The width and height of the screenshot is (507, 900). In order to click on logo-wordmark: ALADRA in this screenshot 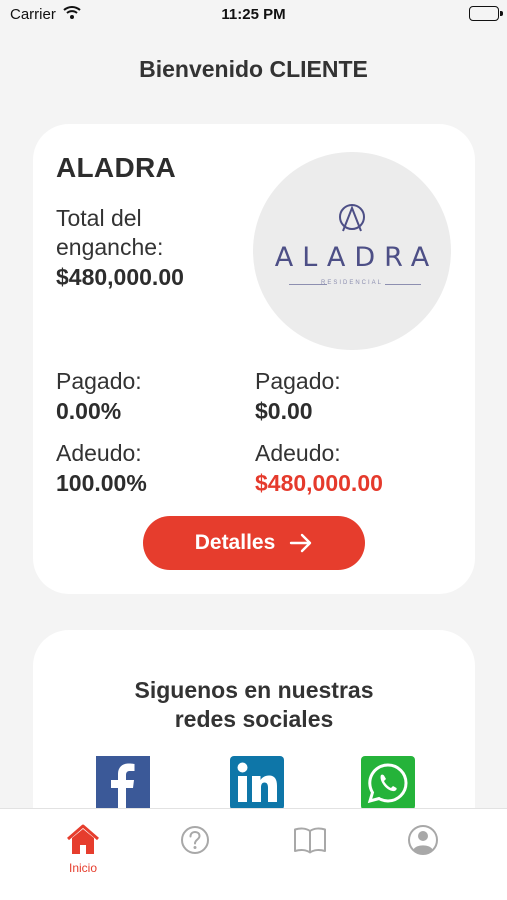, I will do `click(356, 257)`.